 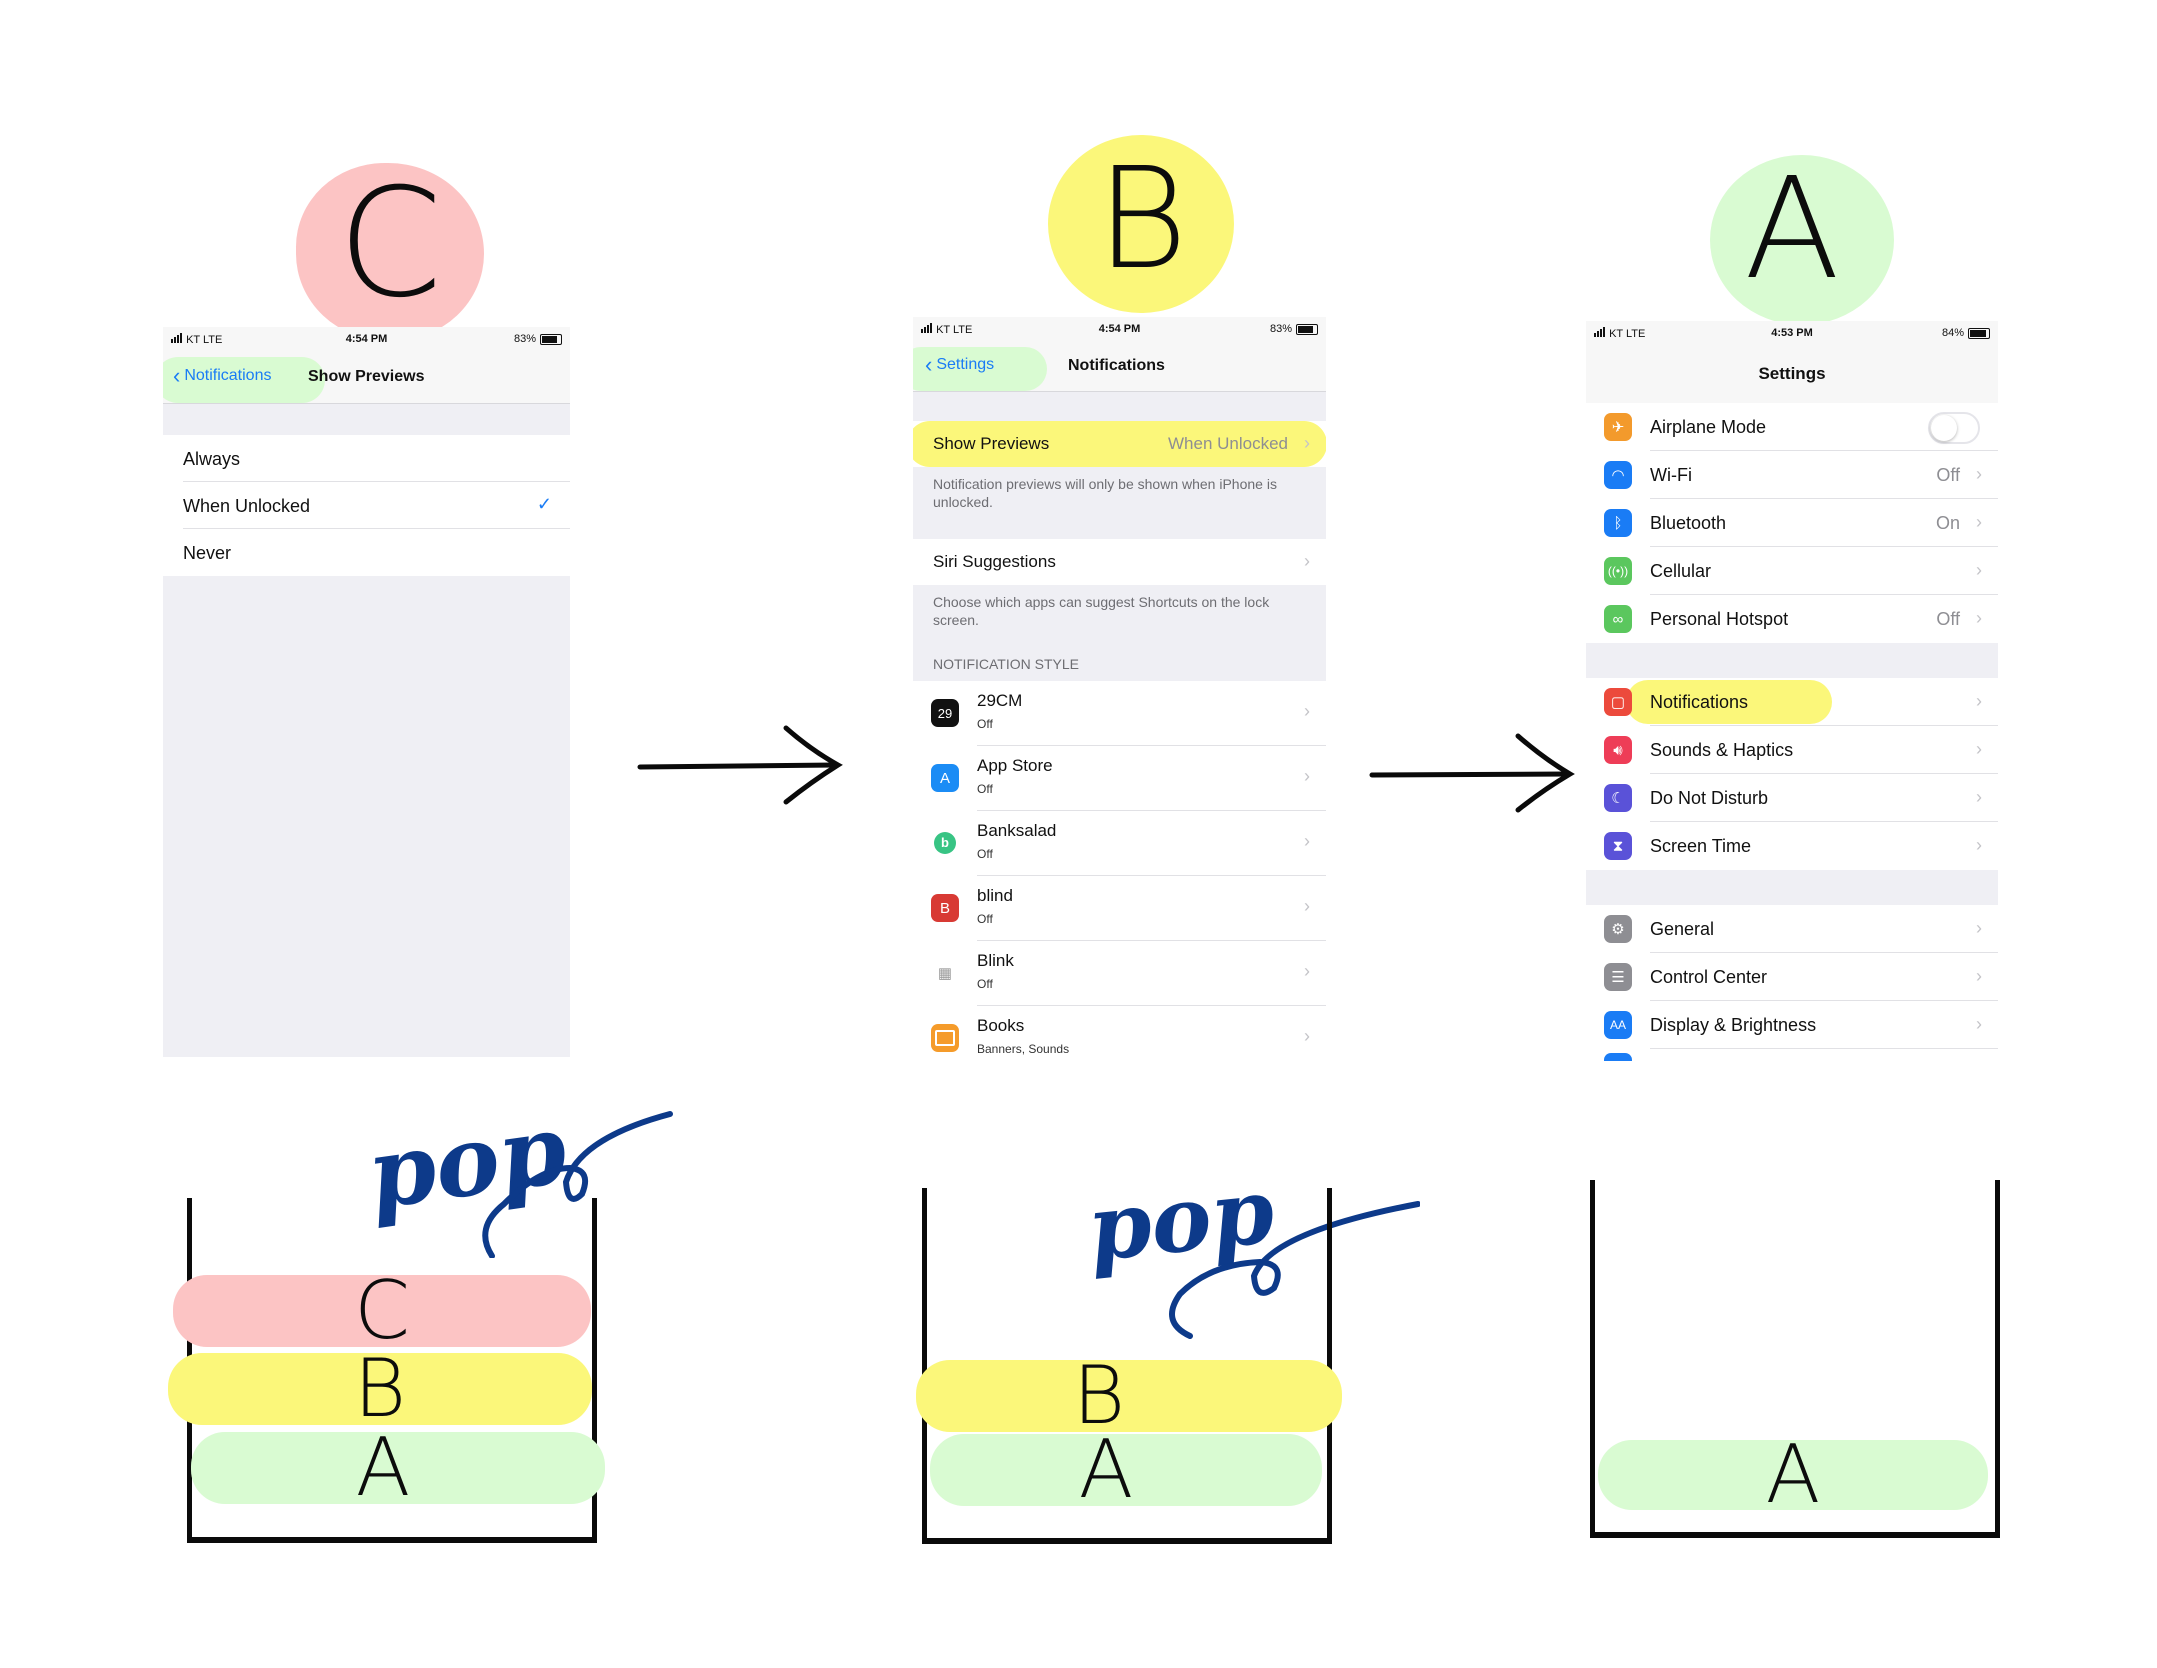 I want to click on bluetooth-icon: ᛒ, so click(x=1618, y=523).